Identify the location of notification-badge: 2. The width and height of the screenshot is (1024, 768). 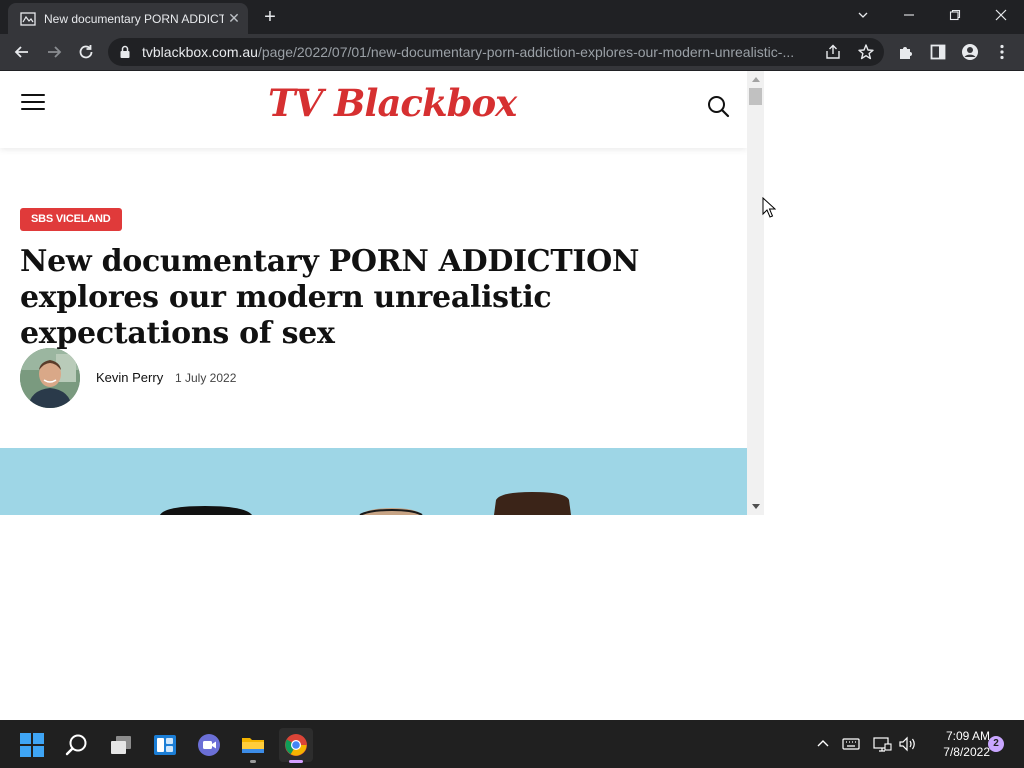
(996, 744).